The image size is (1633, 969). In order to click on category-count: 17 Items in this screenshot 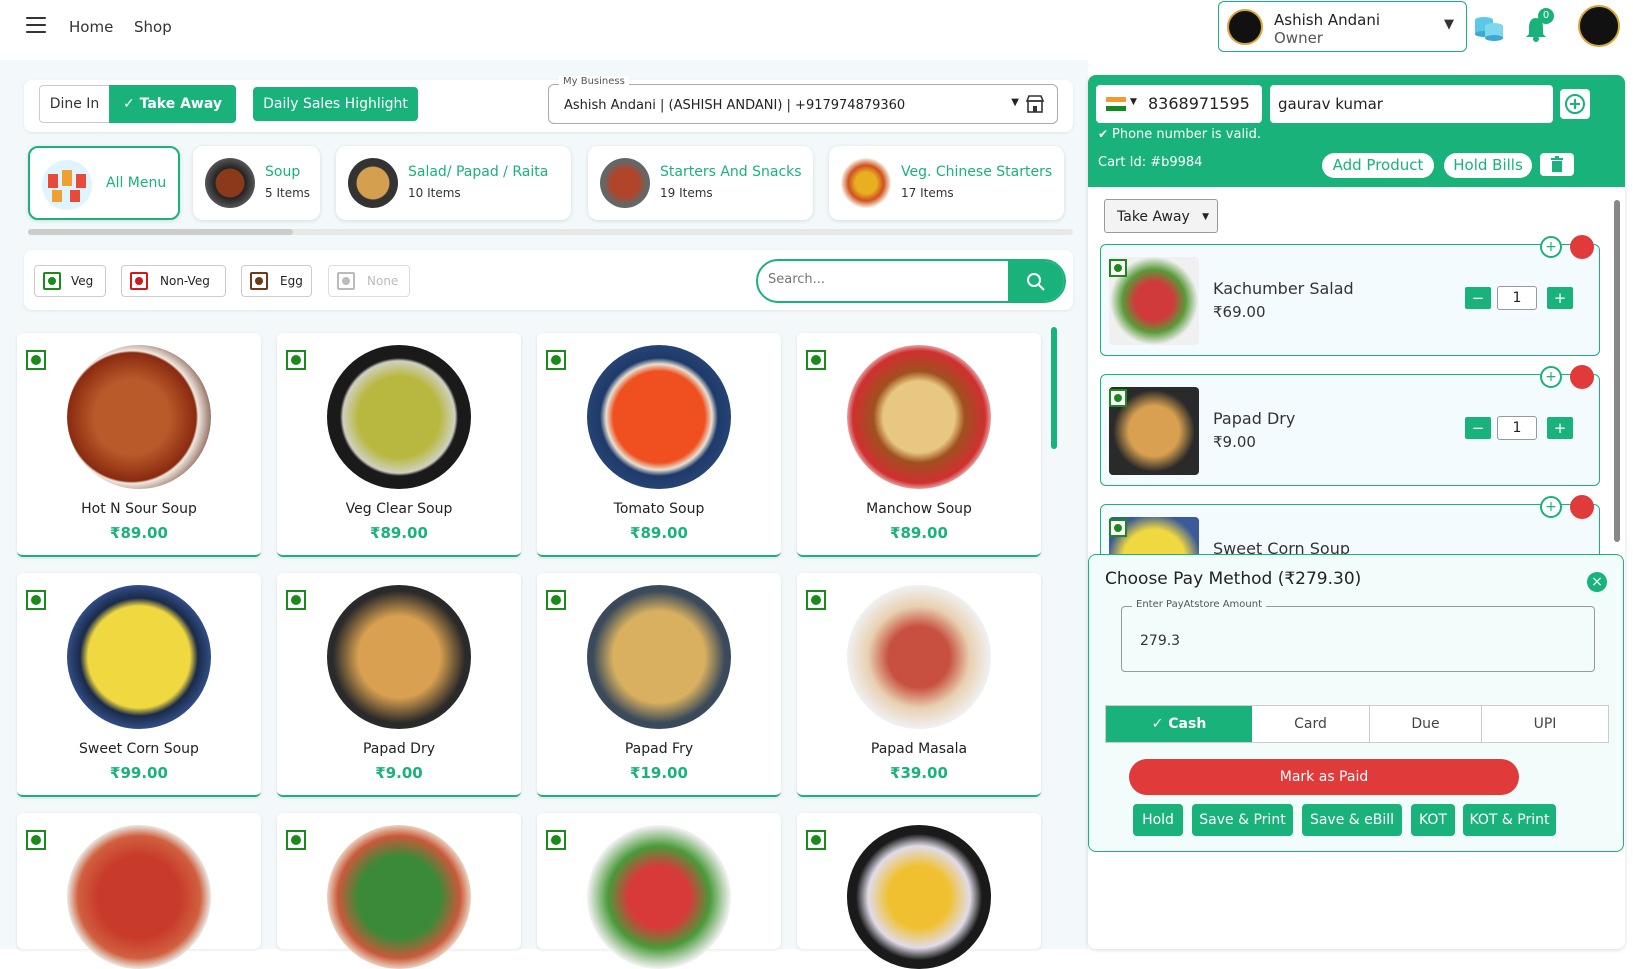, I will do `click(927, 193)`.